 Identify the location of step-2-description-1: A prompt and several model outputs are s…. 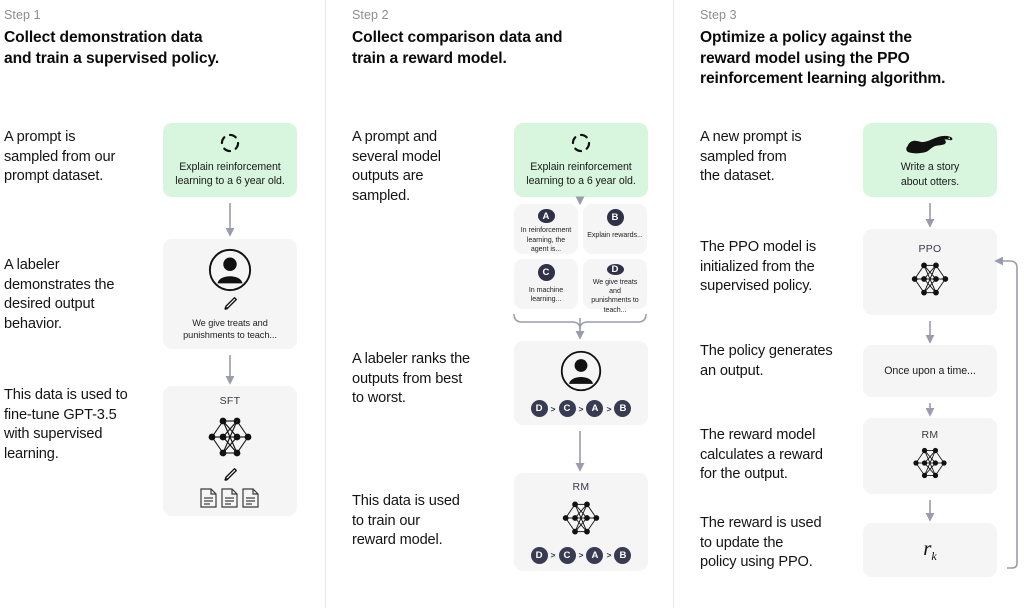
(396, 166).